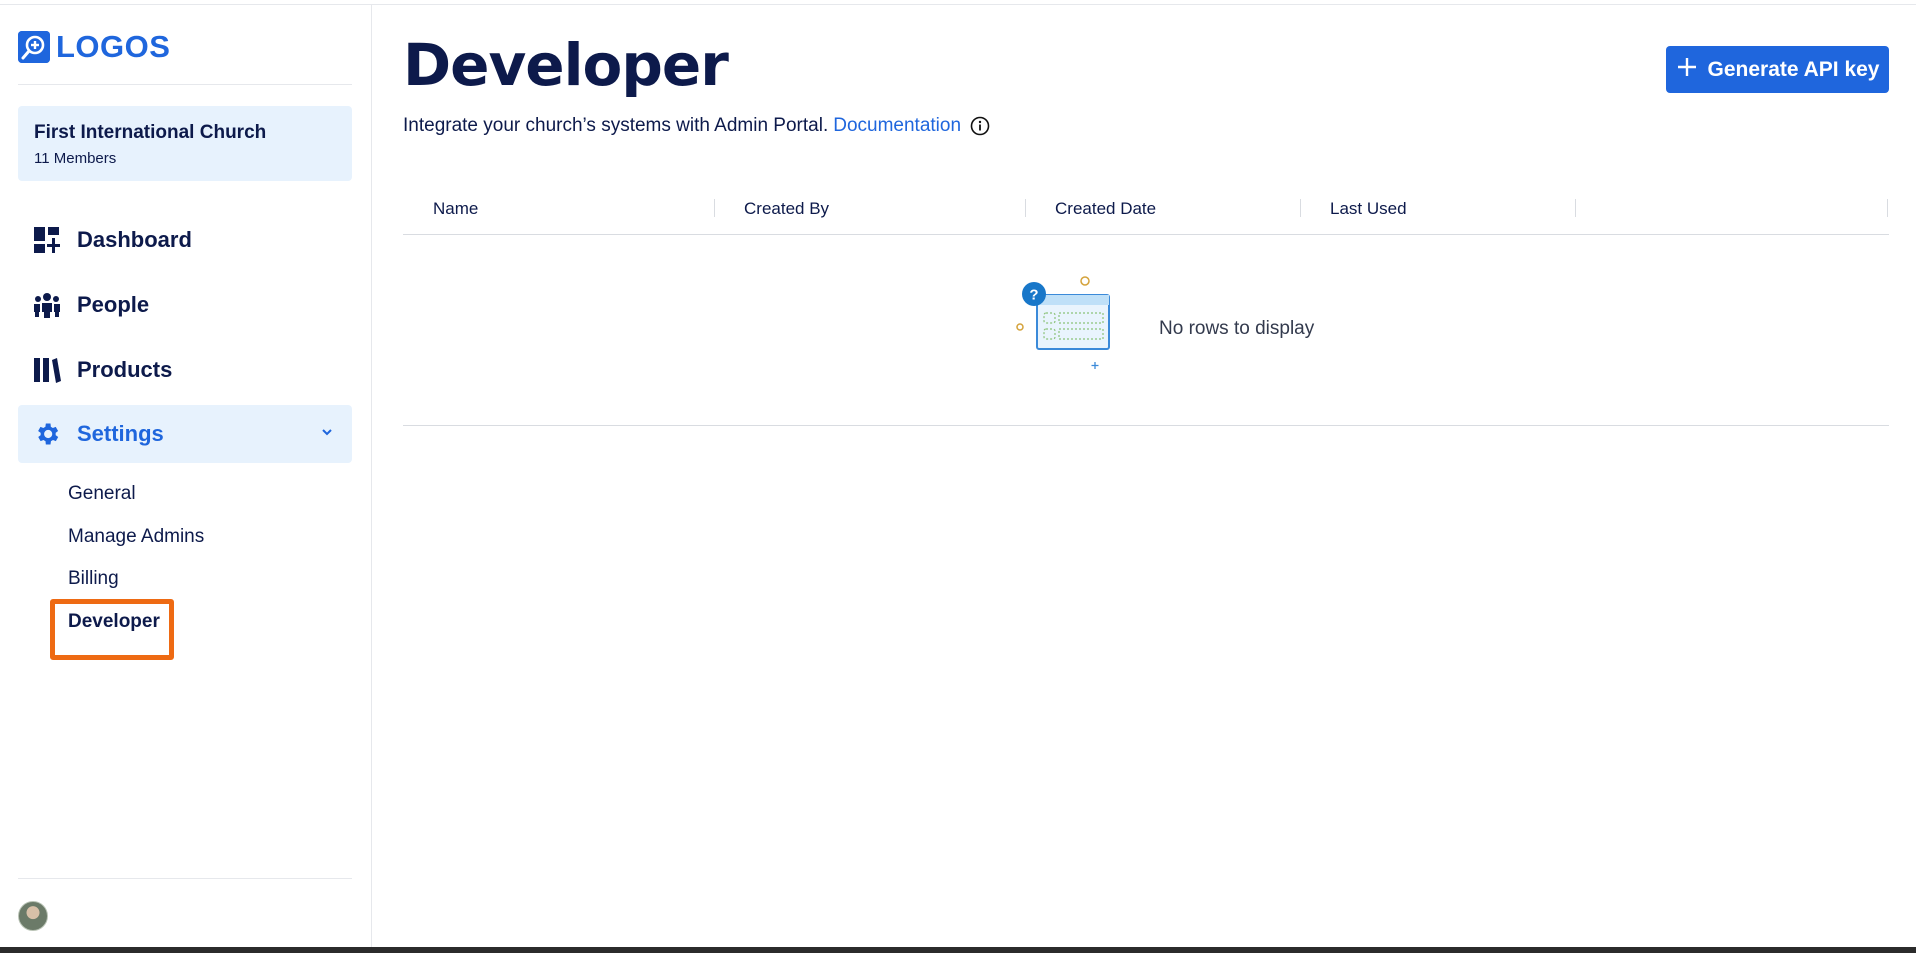 The height and width of the screenshot is (953, 1916). I want to click on column-header-created-by: Created By, so click(786, 209).